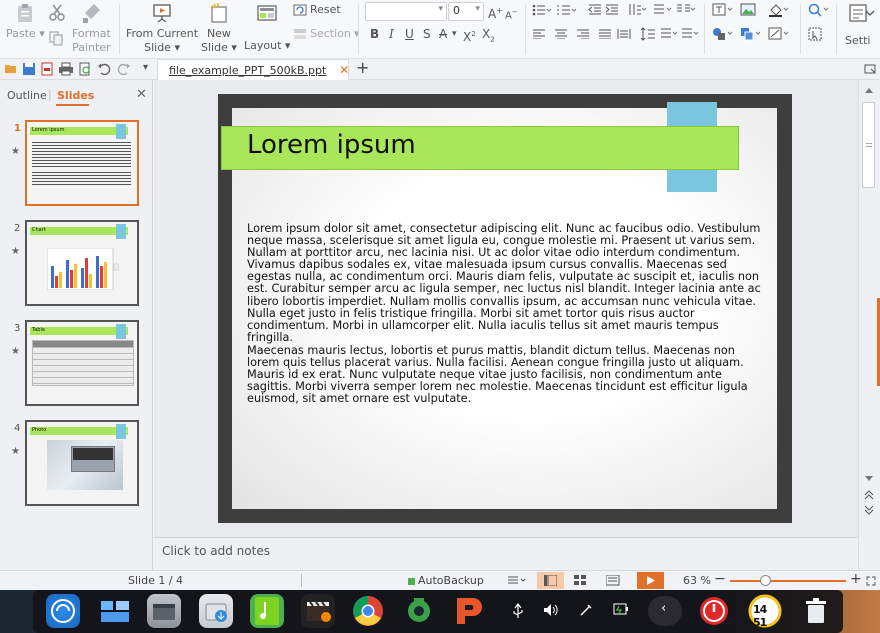  What do you see at coordinates (586, 610) in the screenshot?
I see `pen-input-icon` at bounding box center [586, 610].